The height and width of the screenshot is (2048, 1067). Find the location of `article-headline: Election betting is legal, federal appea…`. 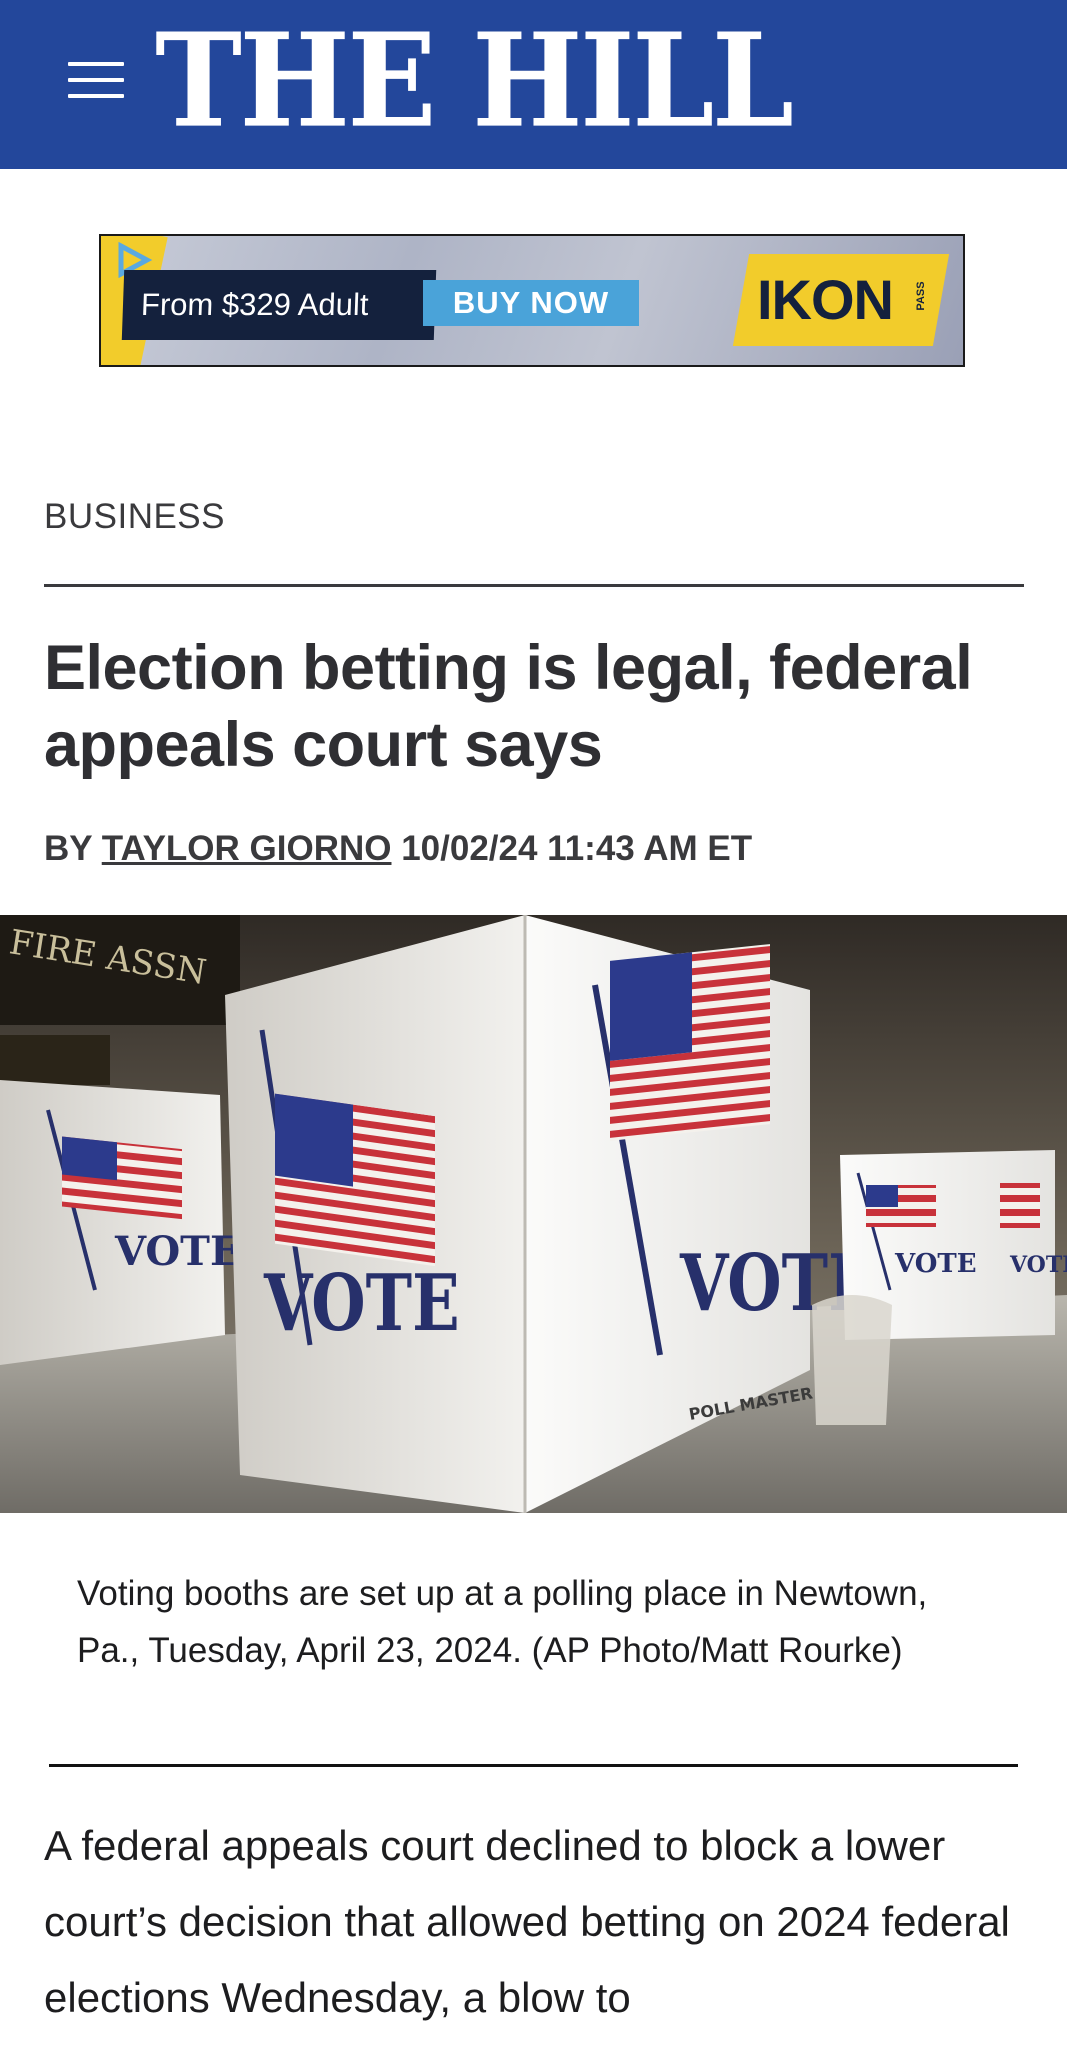

article-headline: Election betting is legal, federal appea… is located at coordinates (508, 706).